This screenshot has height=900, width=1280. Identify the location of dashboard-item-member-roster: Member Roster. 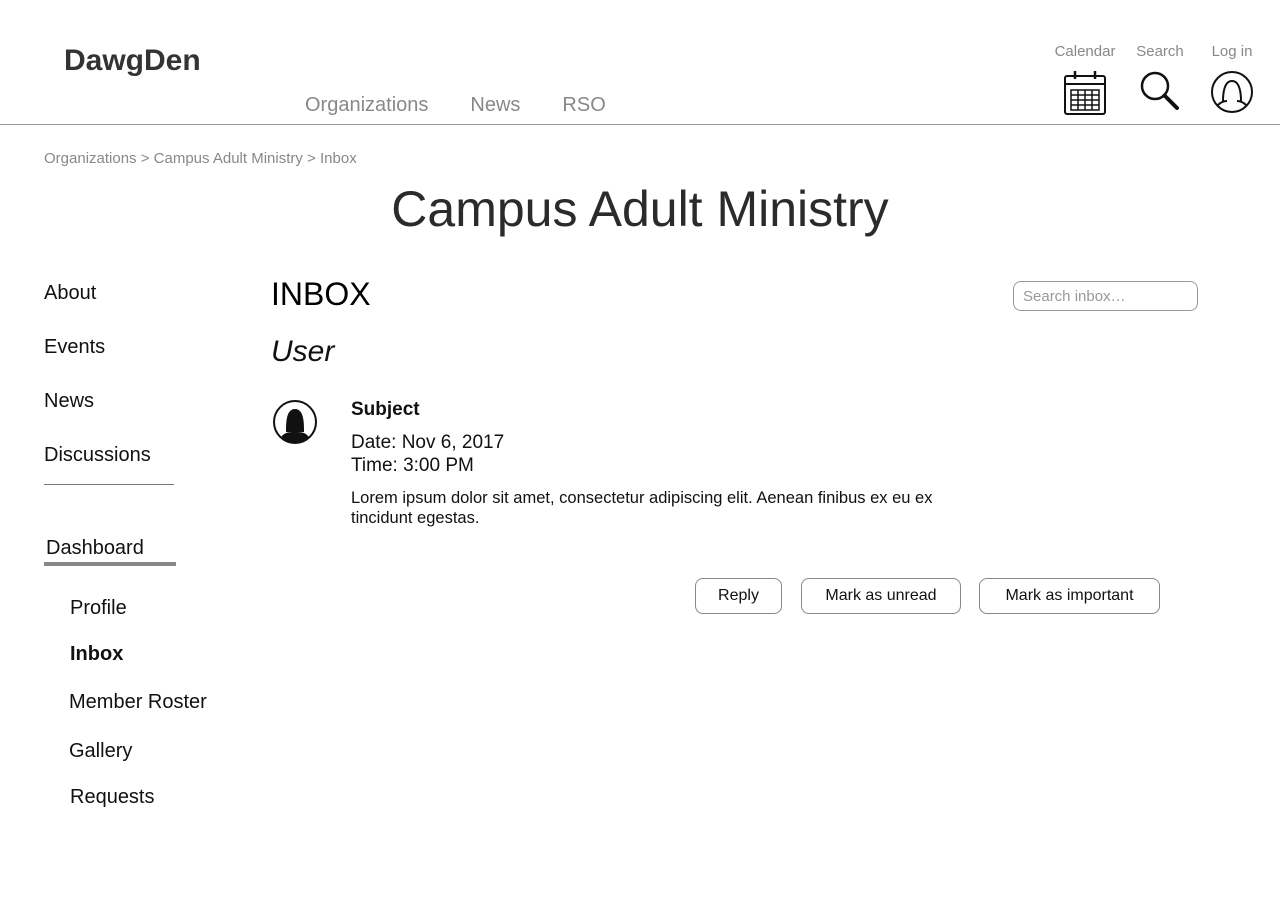
(138, 702).